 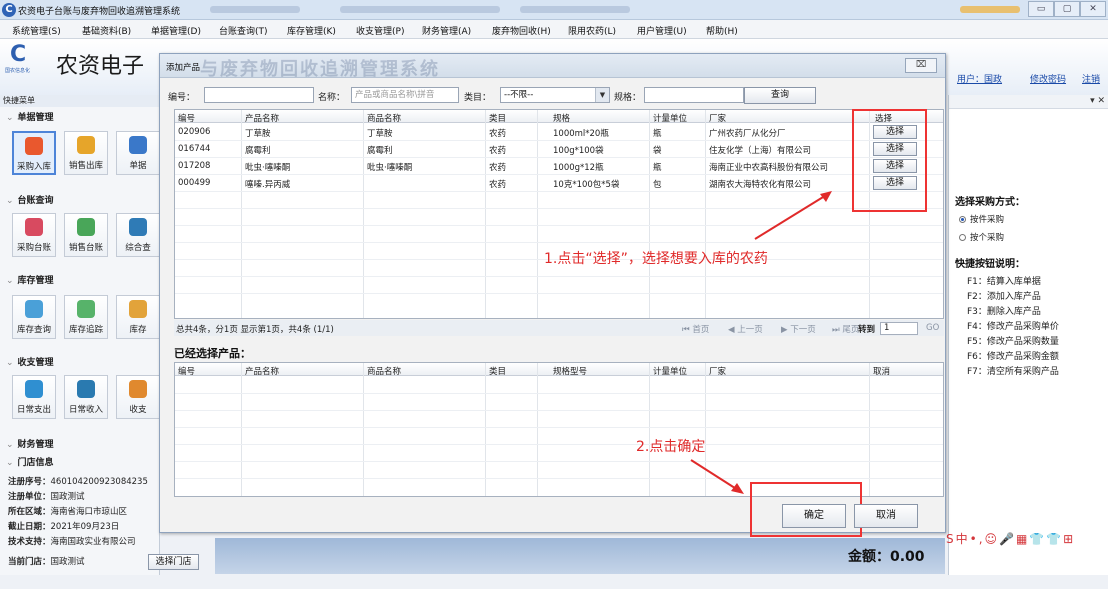 What do you see at coordinates (1048, 78) in the screenshot?
I see `change-password-link: 修改密码` at bounding box center [1048, 78].